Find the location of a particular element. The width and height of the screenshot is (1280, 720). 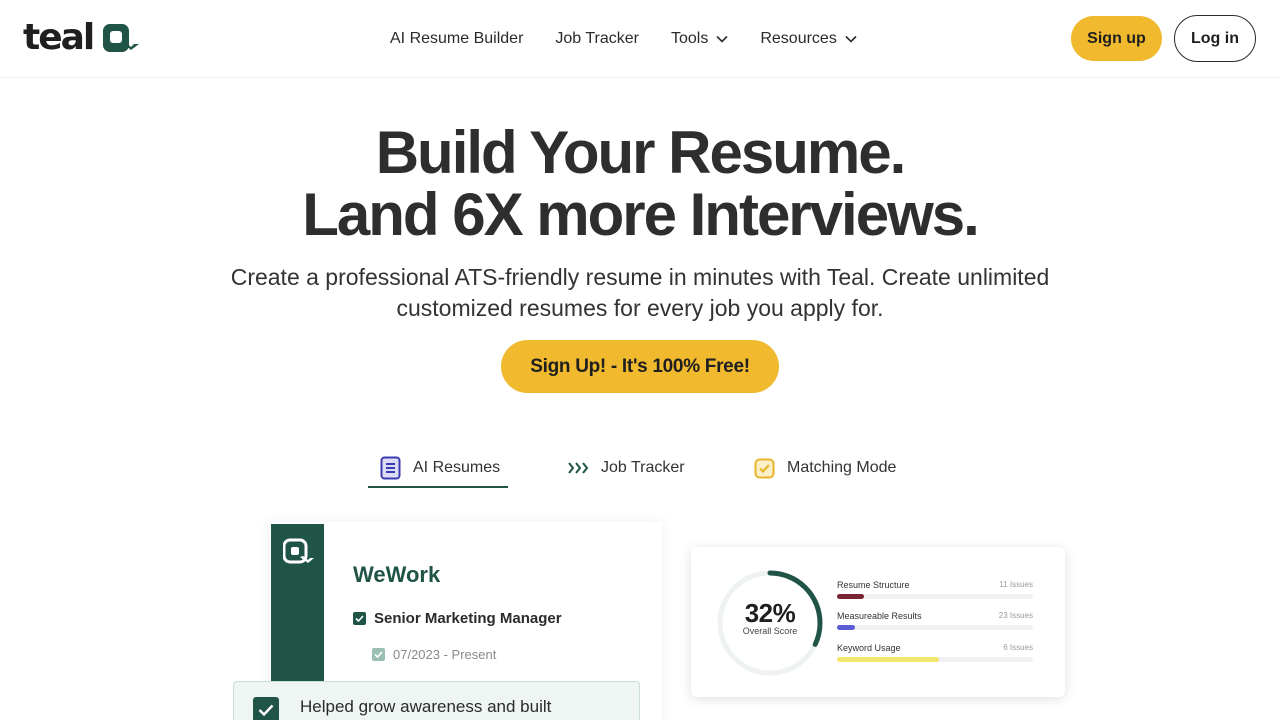

company-name: WeWork is located at coordinates (397, 574).